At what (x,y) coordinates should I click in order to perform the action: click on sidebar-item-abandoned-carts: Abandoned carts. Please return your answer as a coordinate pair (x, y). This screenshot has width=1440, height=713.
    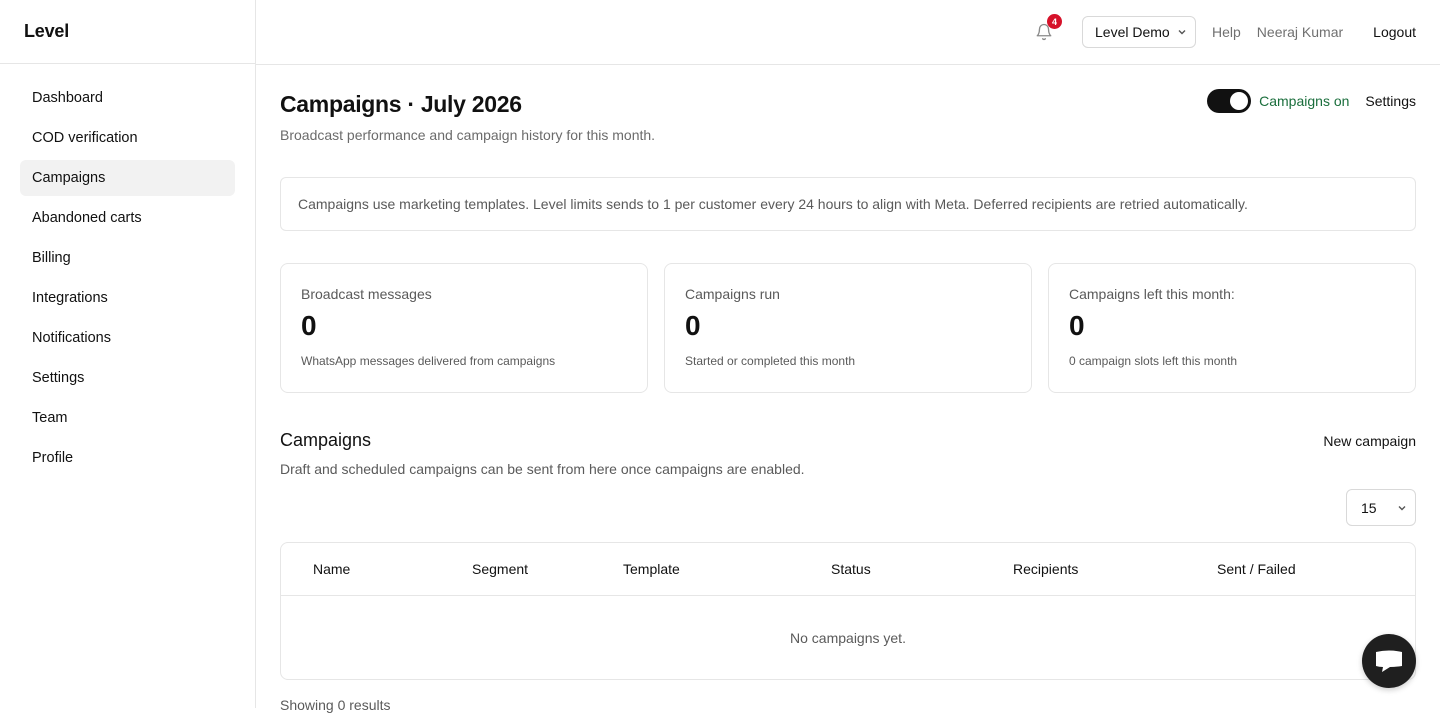
    Looking at the image, I should click on (127, 218).